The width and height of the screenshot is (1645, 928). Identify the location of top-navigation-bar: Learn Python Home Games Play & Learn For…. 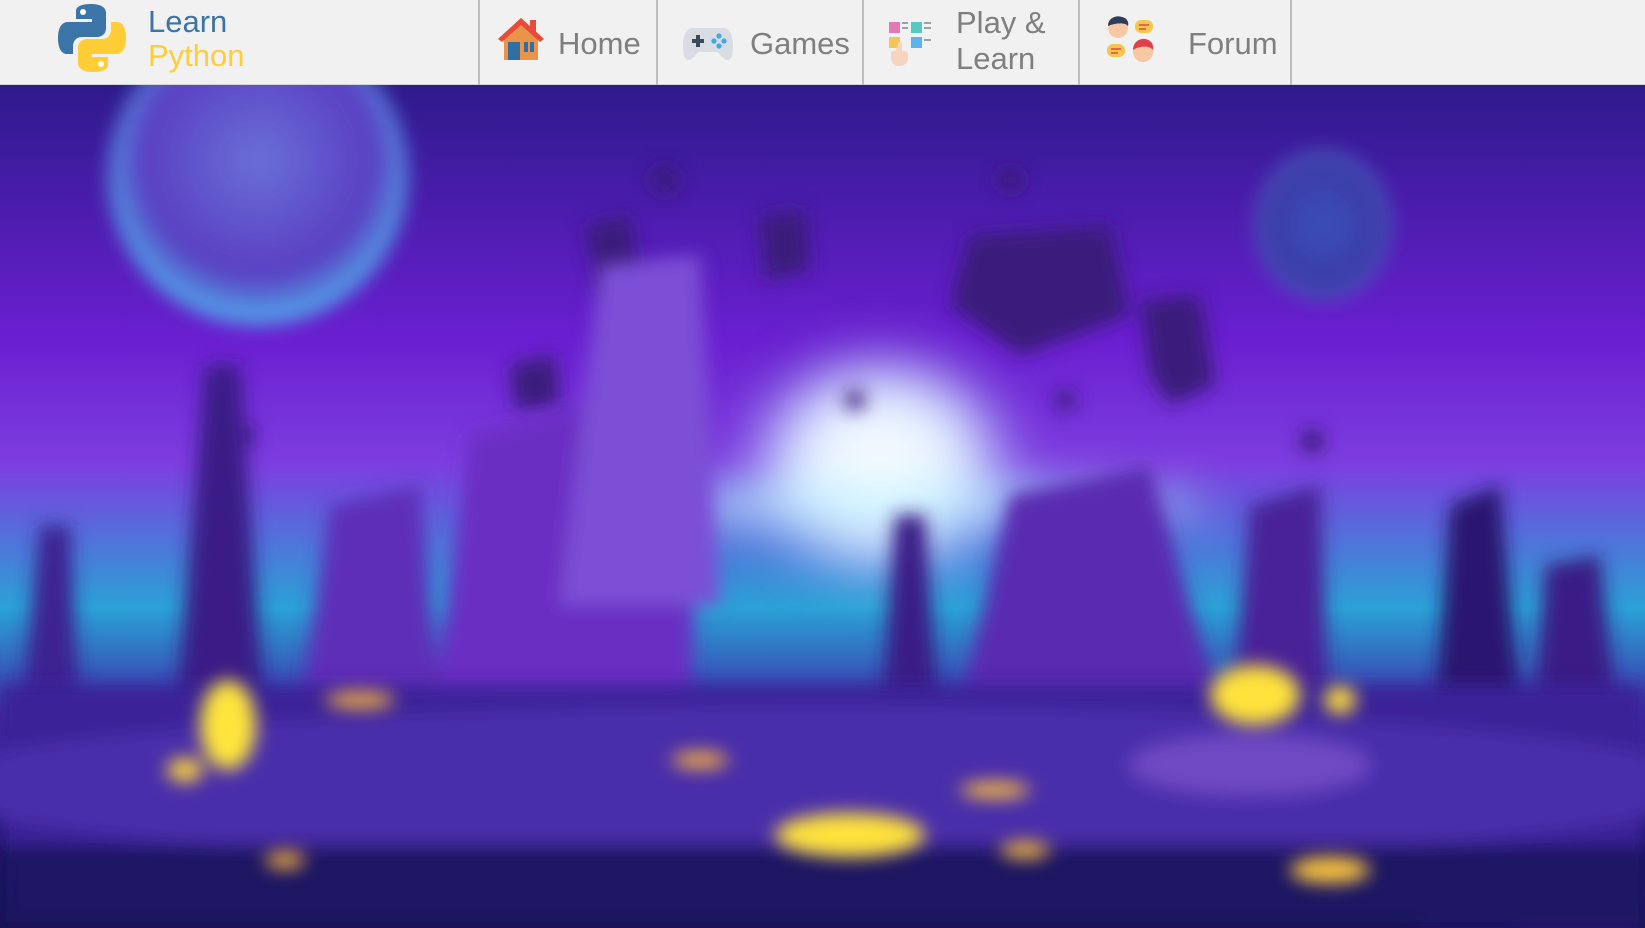
(822, 42).